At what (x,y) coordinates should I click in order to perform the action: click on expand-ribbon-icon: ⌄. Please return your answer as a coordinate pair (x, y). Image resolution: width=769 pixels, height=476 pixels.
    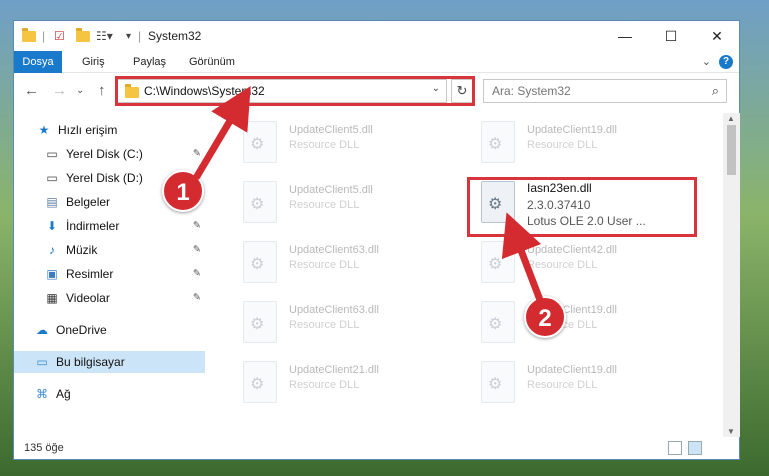
    Looking at the image, I should click on (706, 61).